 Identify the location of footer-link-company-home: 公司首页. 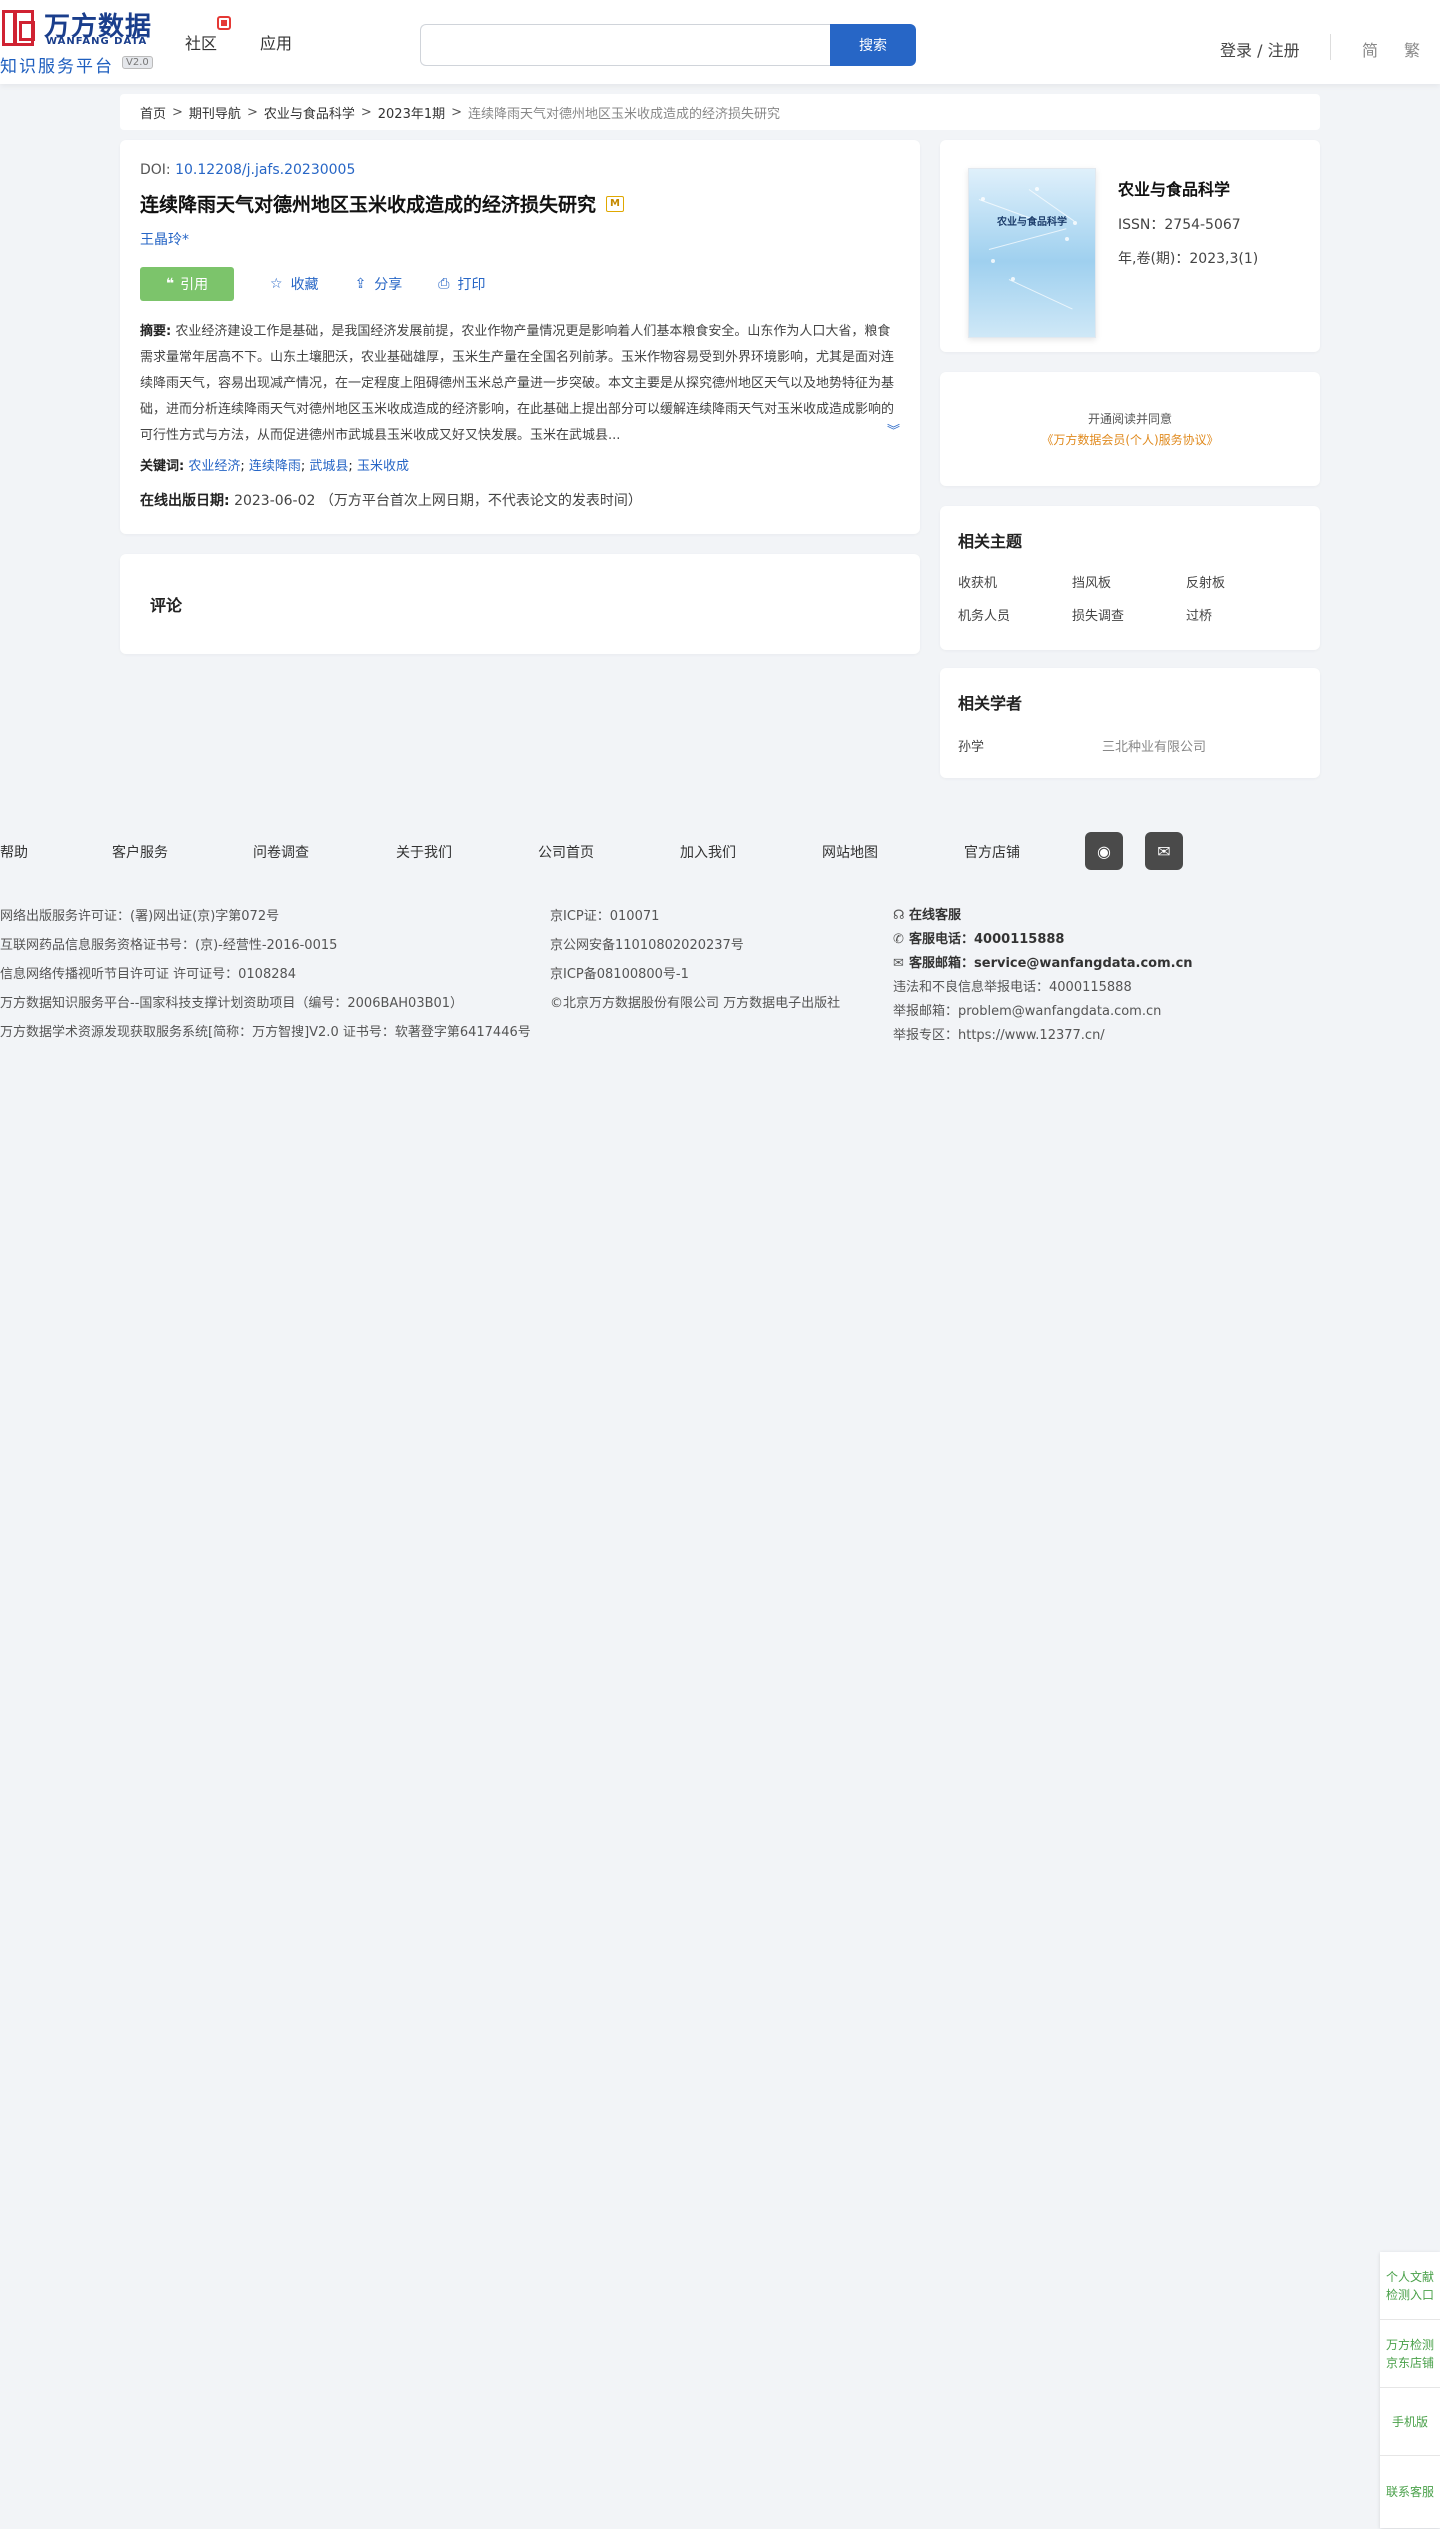
(566, 852).